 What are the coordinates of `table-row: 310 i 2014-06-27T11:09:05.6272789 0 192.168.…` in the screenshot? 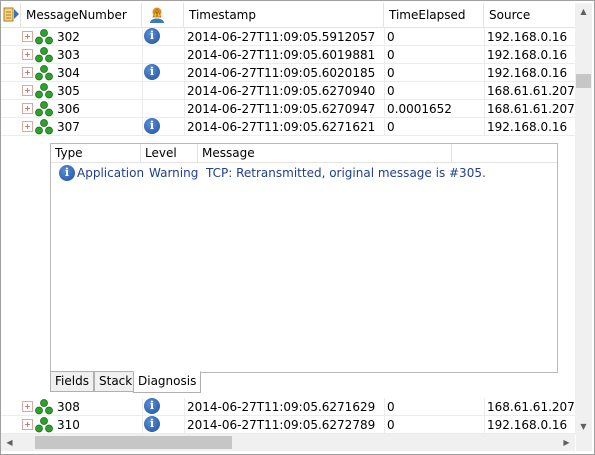 It's located at (288, 425).